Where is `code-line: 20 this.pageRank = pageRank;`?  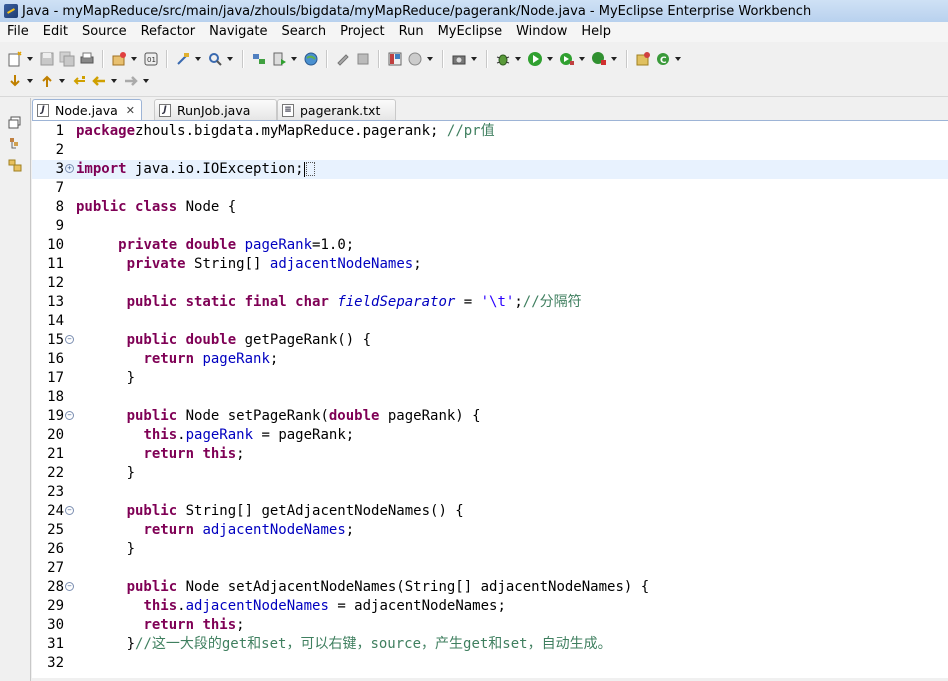
code-line: 20 this.pageRank = pageRank; is located at coordinates (490, 435).